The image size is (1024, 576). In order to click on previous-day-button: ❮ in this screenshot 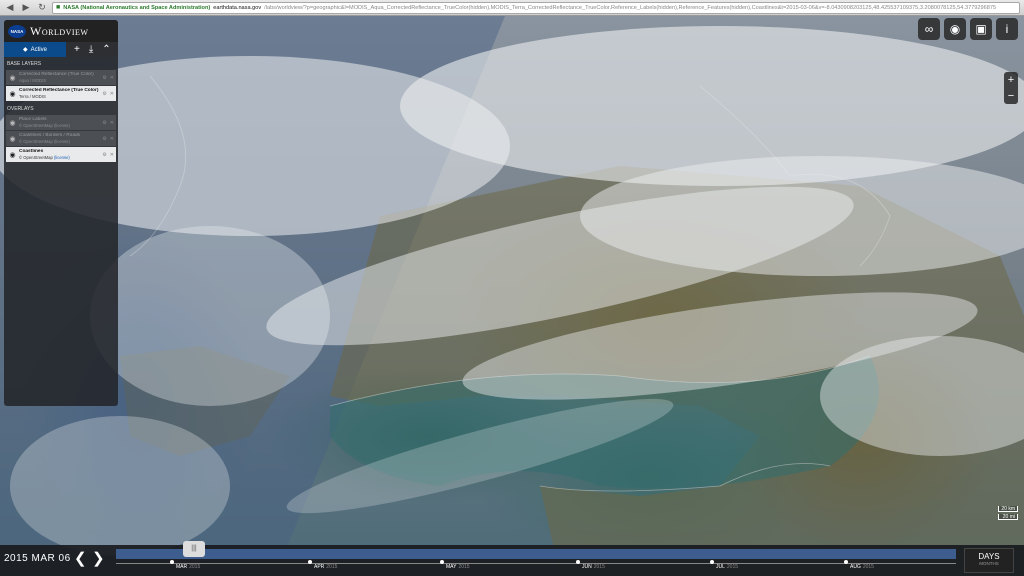, I will do `click(80, 558)`.